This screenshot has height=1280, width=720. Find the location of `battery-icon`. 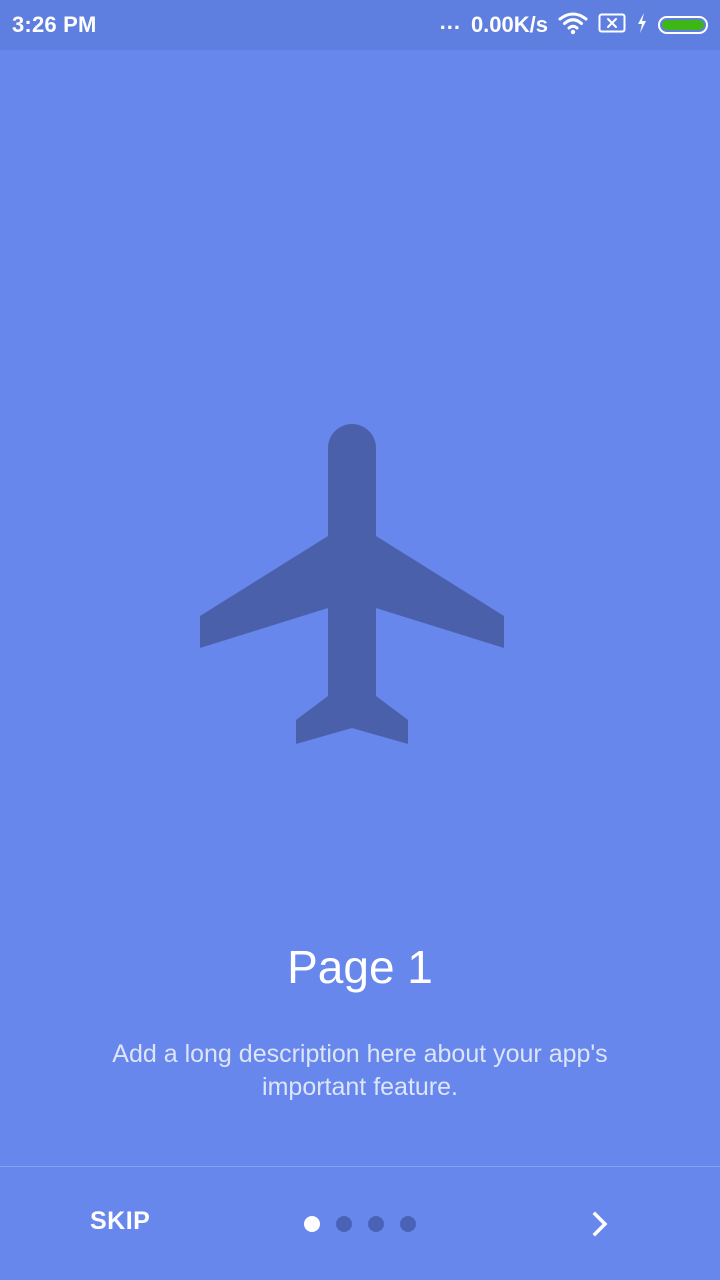

battery-icon is located at coordinates (683, 25).